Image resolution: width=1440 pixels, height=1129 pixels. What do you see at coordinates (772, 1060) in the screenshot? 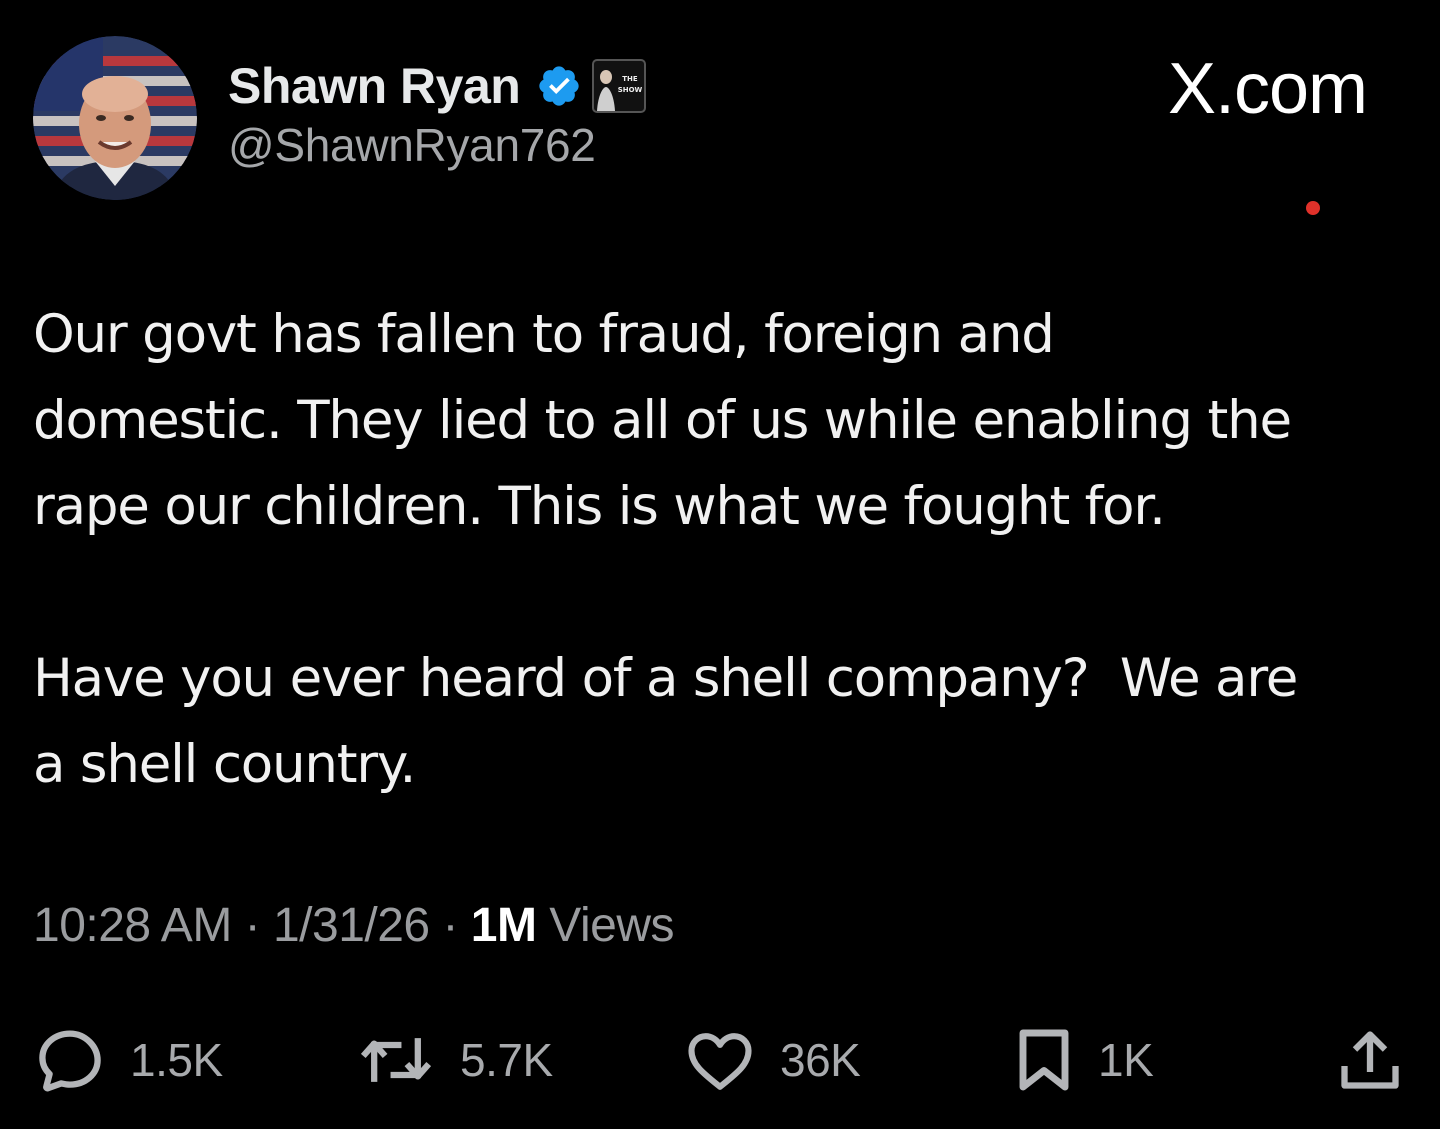
I see `like-button: 36K` at bounding box center [772, 1060].